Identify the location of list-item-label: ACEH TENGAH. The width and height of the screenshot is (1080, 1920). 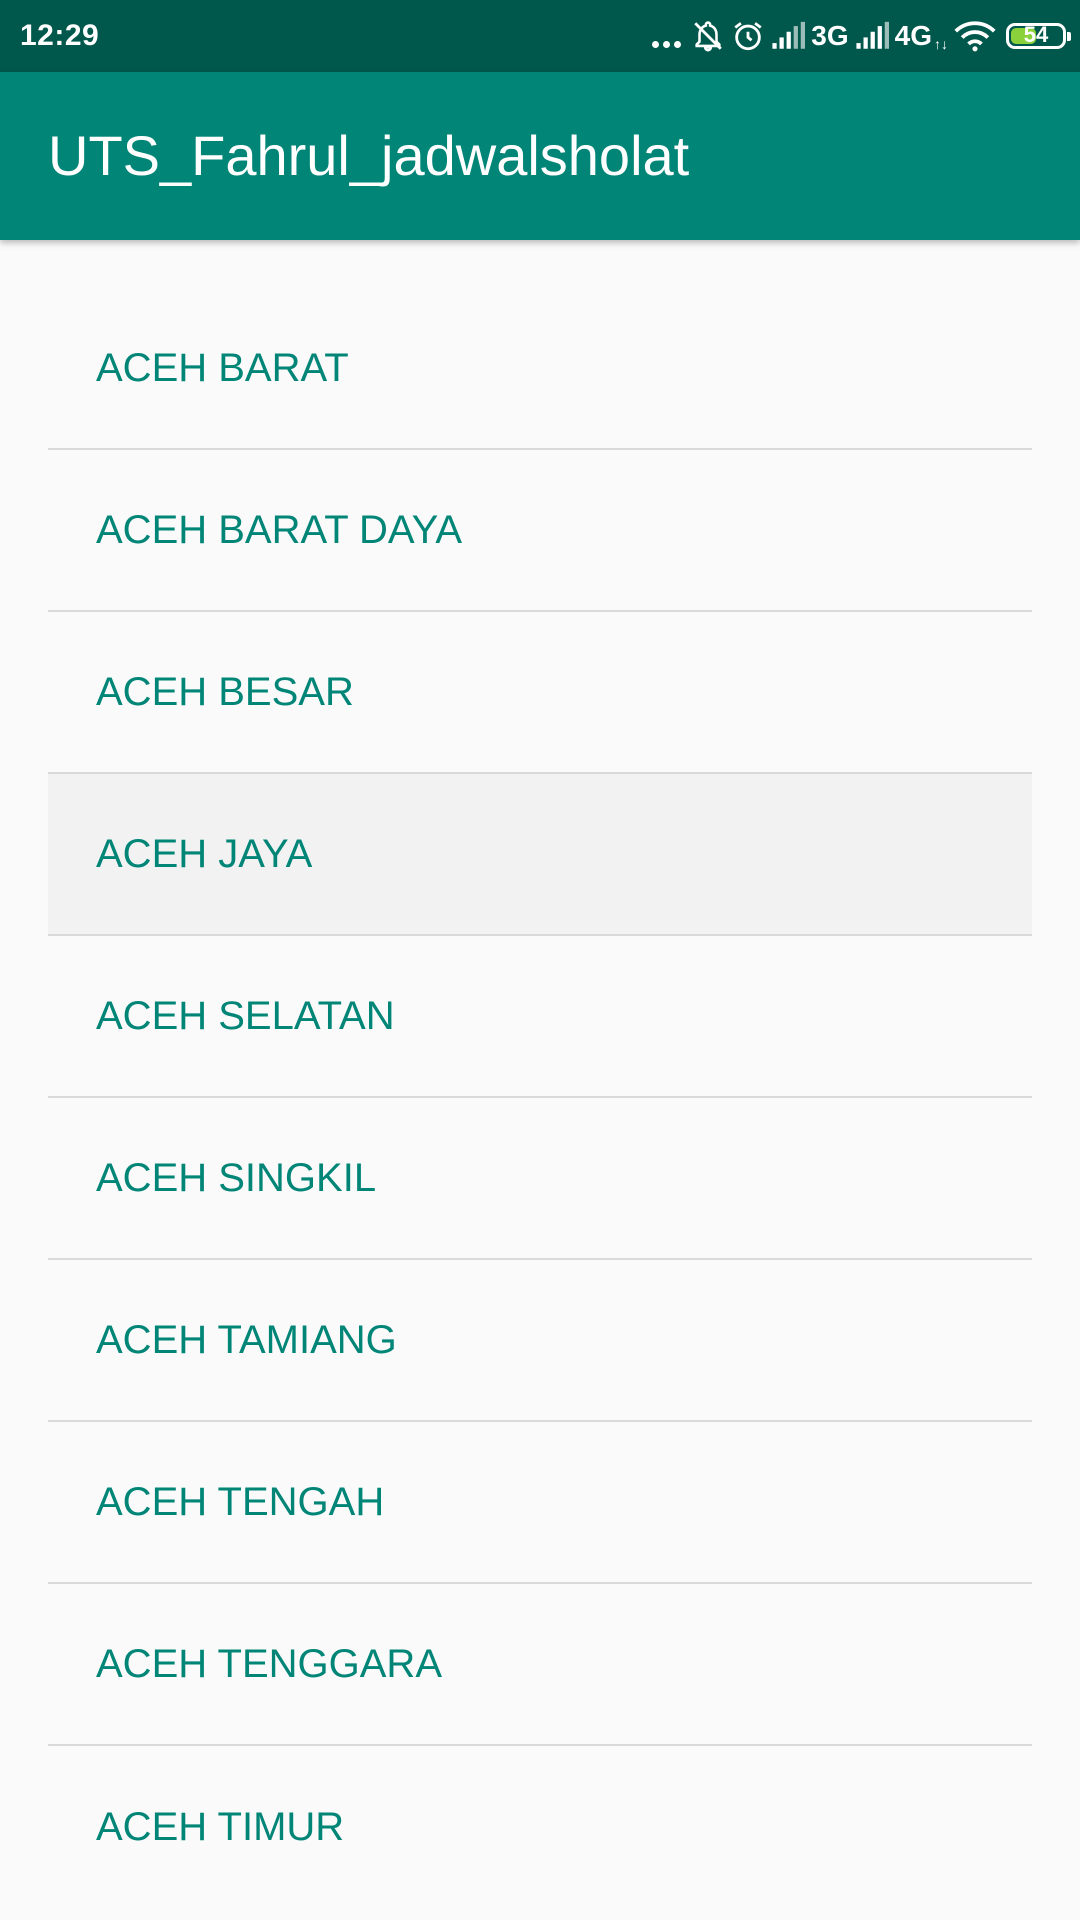
(240, 1501).